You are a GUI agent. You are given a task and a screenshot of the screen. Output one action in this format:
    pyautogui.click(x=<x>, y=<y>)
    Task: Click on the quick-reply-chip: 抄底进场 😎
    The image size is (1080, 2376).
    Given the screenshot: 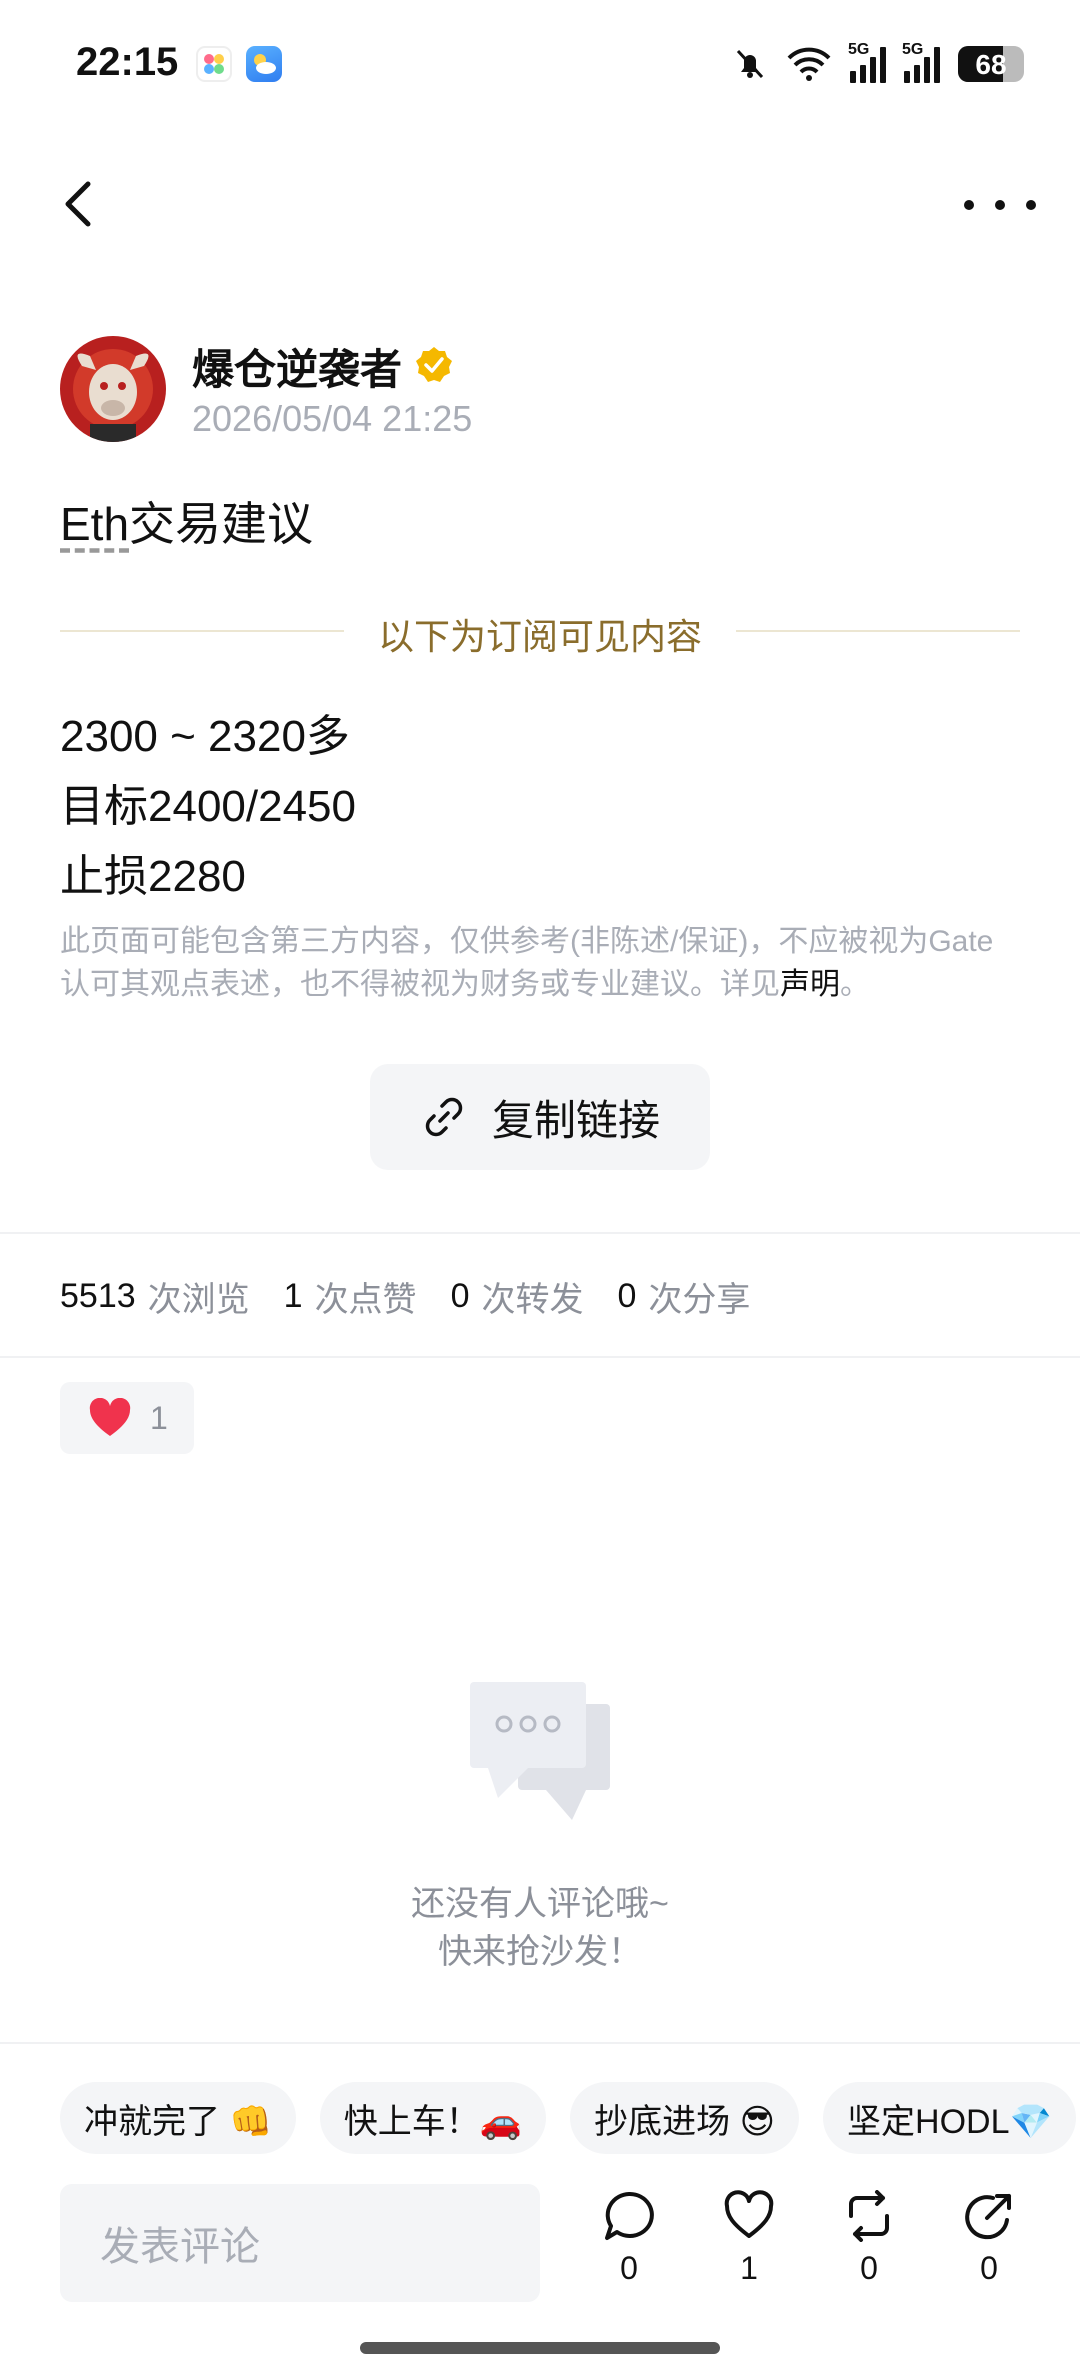 What is the action you would take?
    pyautogui.click(x=685, y=2118)
    